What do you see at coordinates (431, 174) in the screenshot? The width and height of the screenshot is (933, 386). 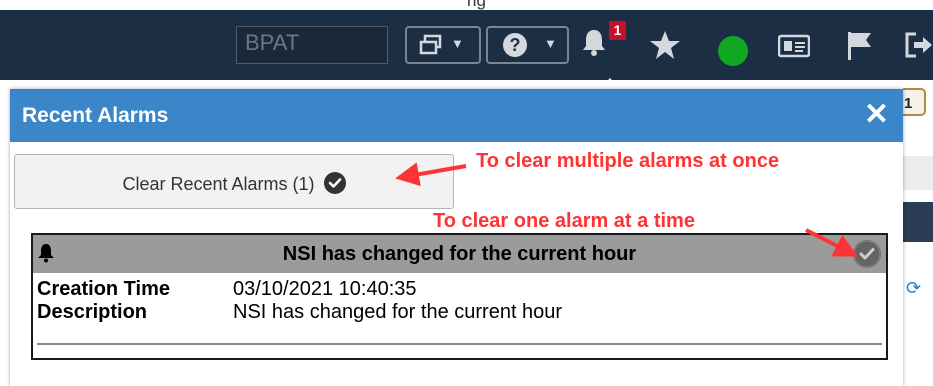 I see `arrow-to-clear-button` at bounding box center [431, 174].